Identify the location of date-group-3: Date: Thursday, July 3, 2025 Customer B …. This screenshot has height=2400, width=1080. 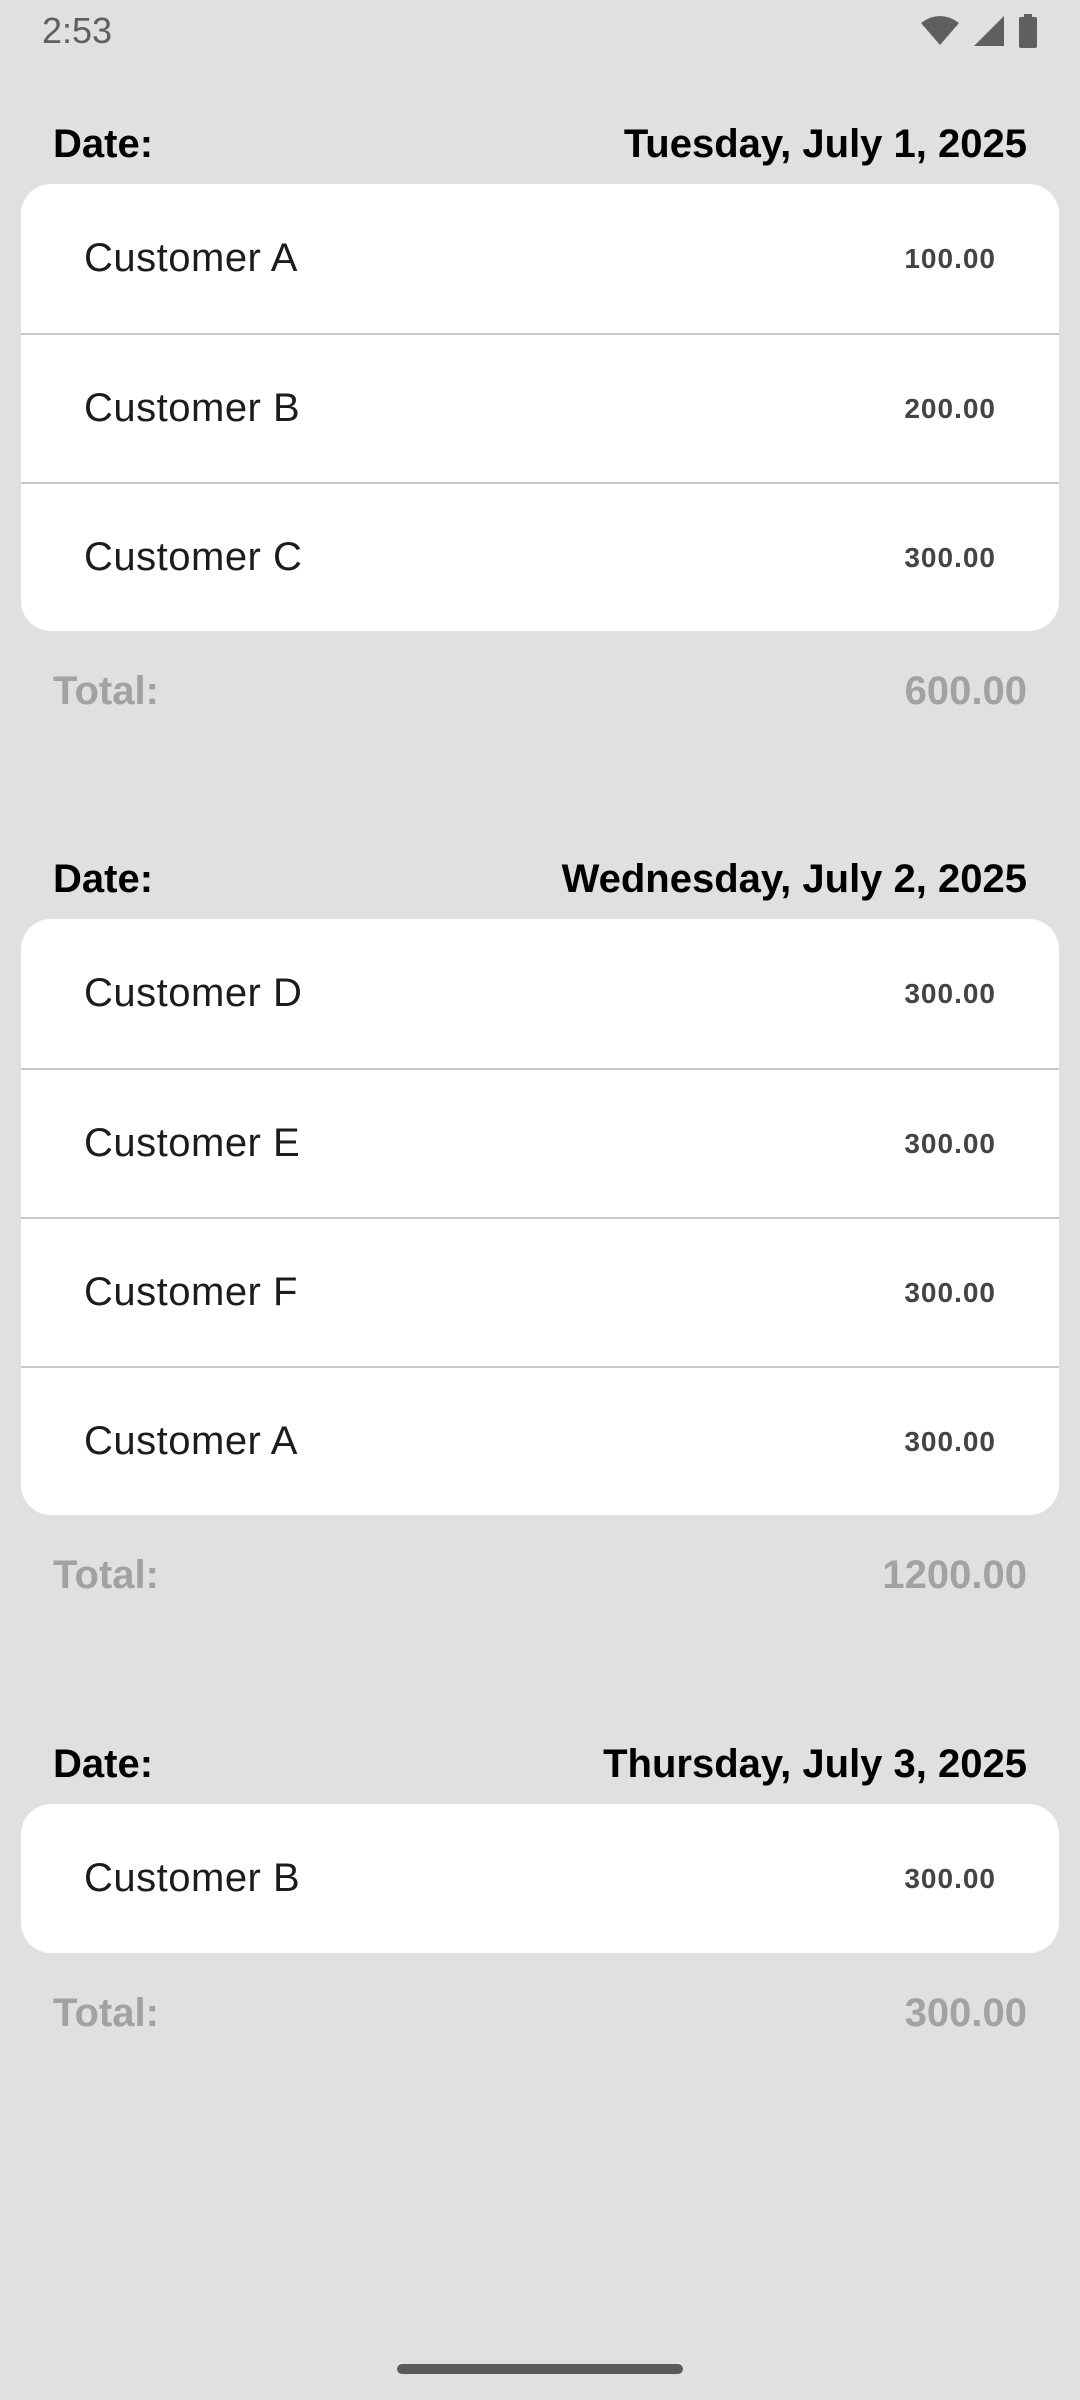
(540, 1901).